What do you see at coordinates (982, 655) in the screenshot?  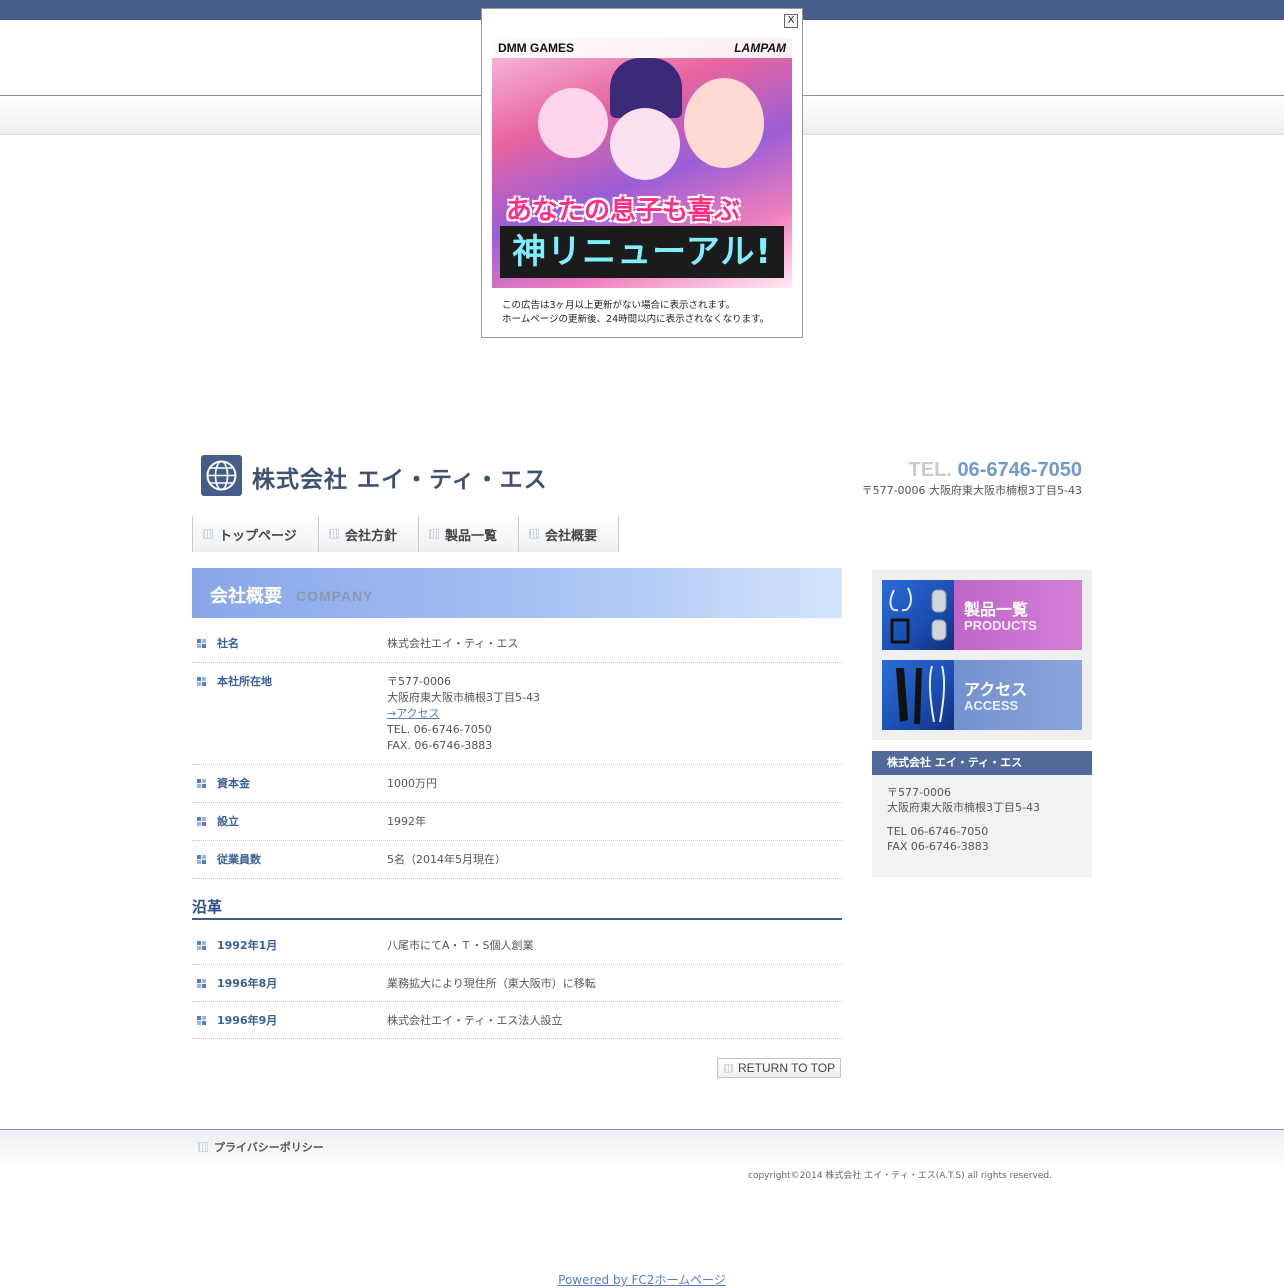 I see `sidebar-banners: 製品一覧 PRODUCTS アクセス ACCESS` at bounding box center [982, 655].